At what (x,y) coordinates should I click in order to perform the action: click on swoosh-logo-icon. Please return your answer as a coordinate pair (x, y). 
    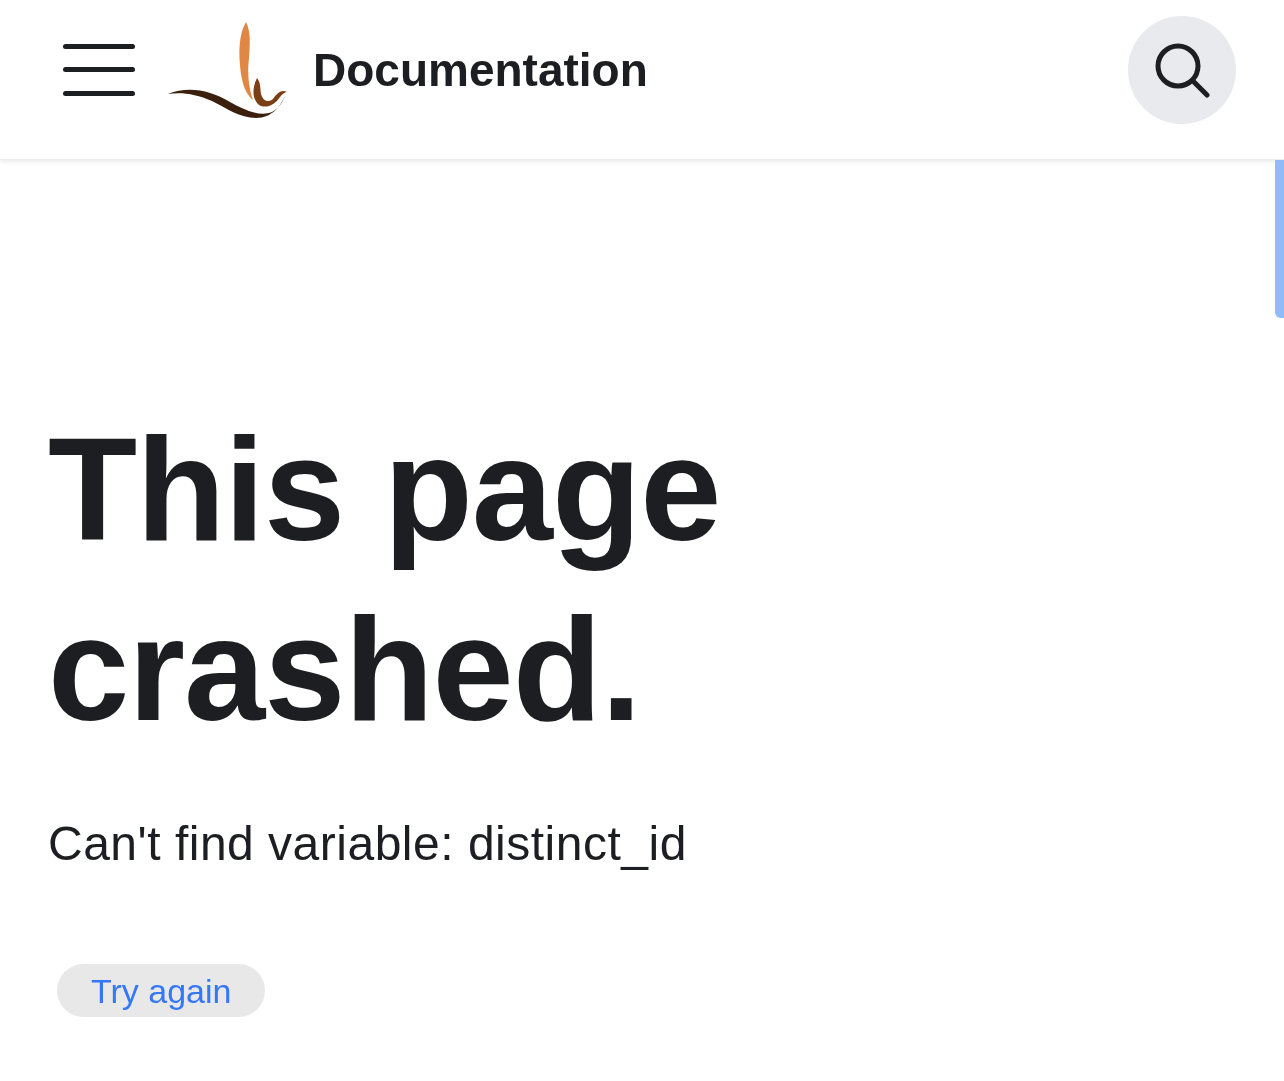
    Looking at the image, I should click on (227, 69).